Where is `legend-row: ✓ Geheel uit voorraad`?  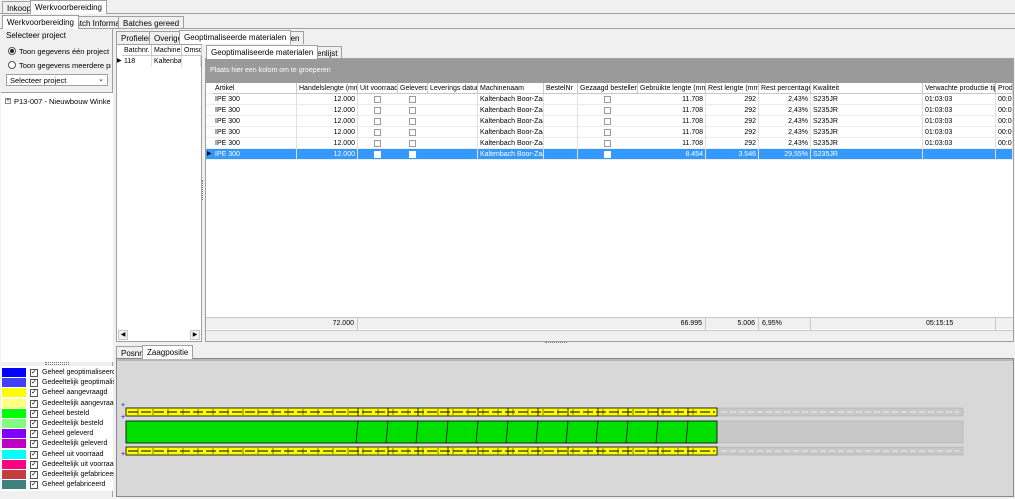
legend-row: ✓ Geheel uit voorraad is located at coordinates (58, 454).